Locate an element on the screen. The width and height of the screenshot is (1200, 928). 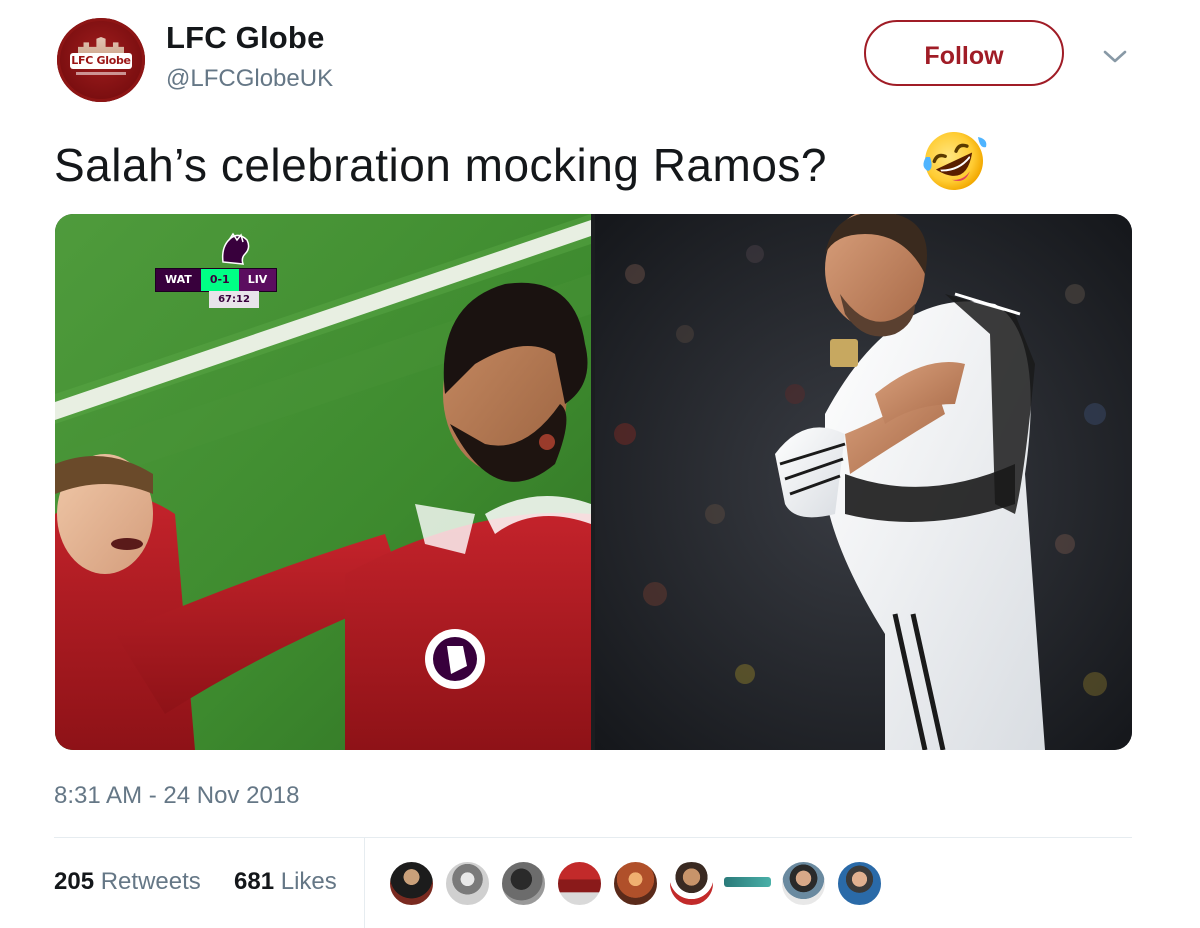
retweets-stat: 205 Retweets is located at coordinates (127, 882).